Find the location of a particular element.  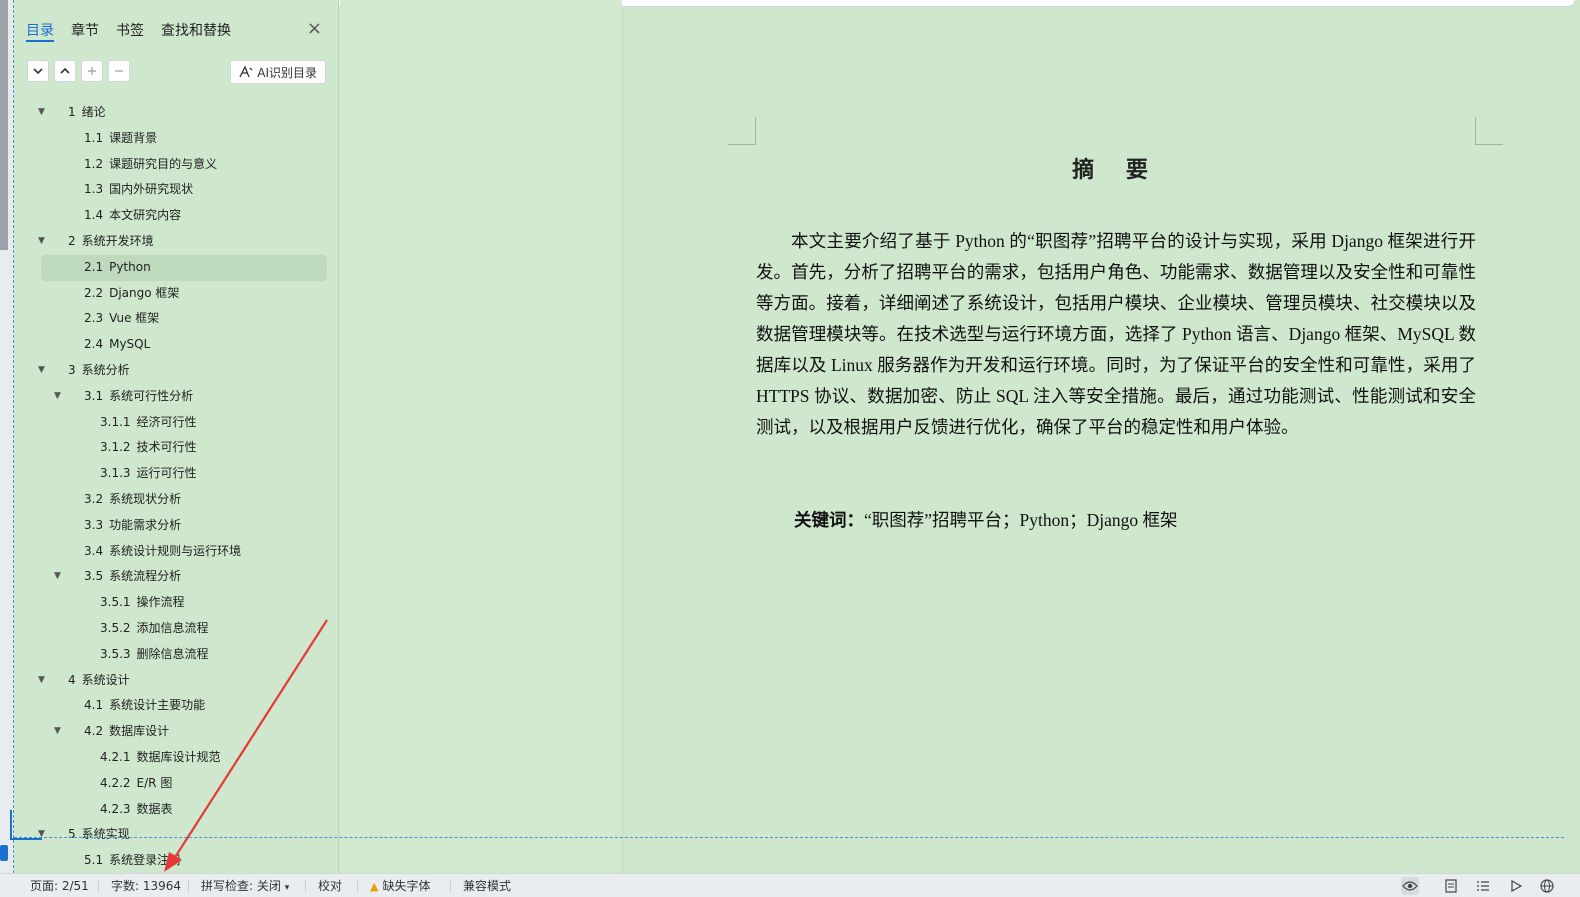

toc-item: 1.3 国内外研究现状 is located at coordinates (172, 190).